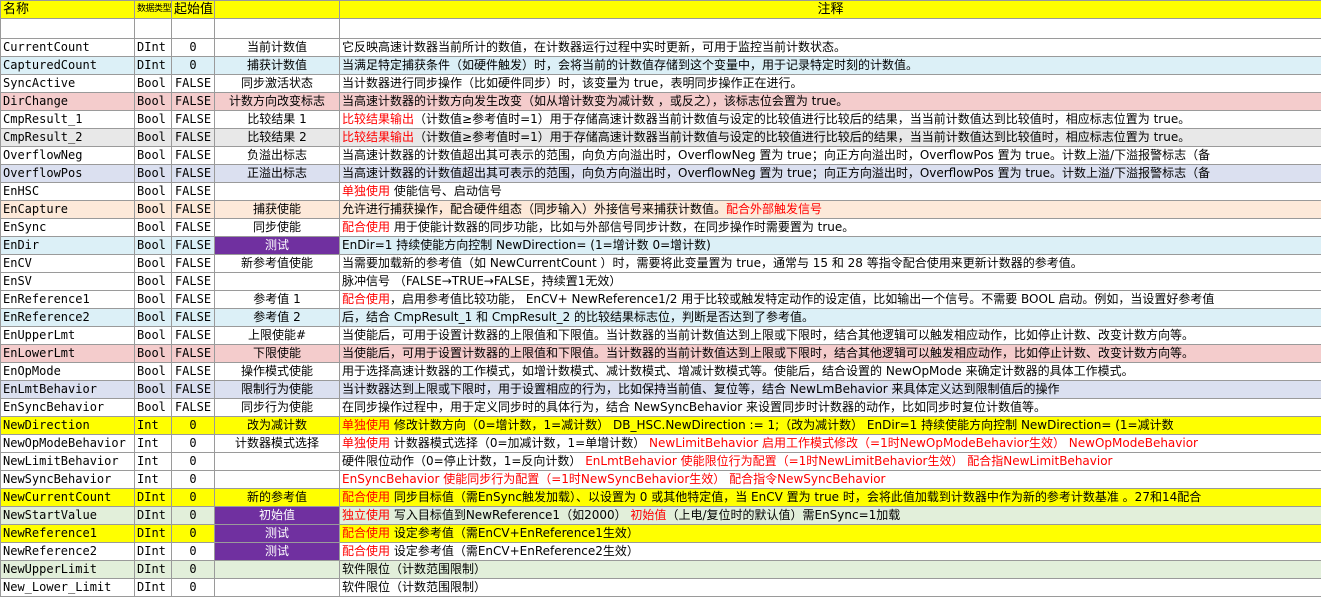 The image size is (1321, 597). I want to click on cell-name: CurrentCount, so click(68, 48).